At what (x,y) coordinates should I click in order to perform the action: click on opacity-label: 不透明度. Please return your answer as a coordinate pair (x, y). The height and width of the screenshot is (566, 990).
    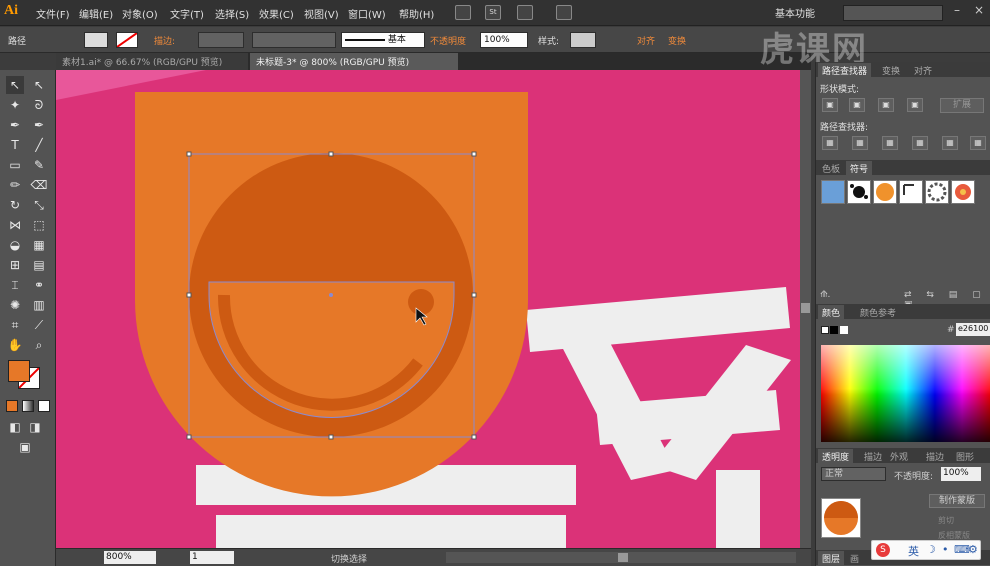
    Looking at the image, I should click on (448, 40).